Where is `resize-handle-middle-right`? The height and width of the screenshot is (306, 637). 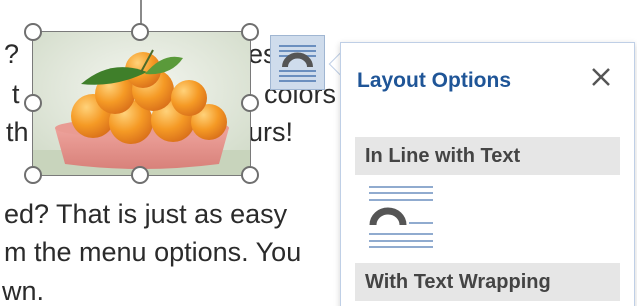 resize-handle-middle-right is located at coordinates (250, 103).